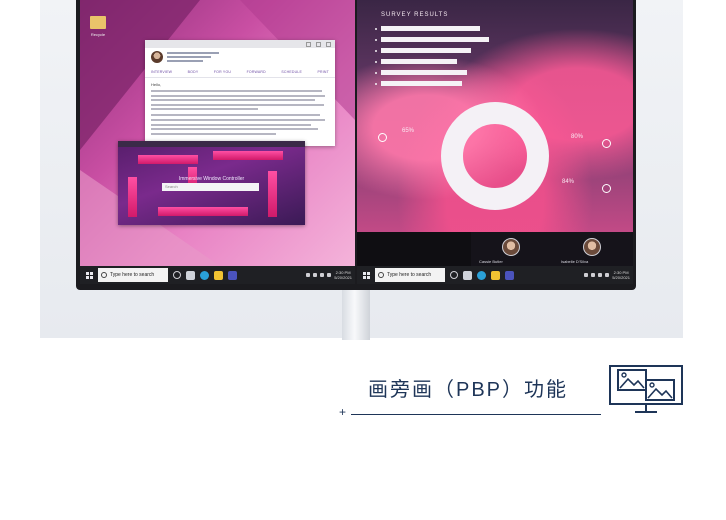 Image resolution: width=726 pixels, height=520 pixels. Describe the element at coordinates (495, 249) in the screenshot. I see `video-call-strip: Cassie Butler Isabelle D'Silva` at that location.